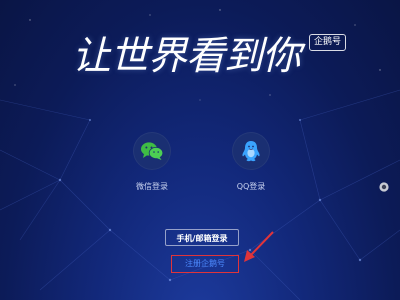  I want to click on hero-slogan: 让世界看到你, so click(186, 56).